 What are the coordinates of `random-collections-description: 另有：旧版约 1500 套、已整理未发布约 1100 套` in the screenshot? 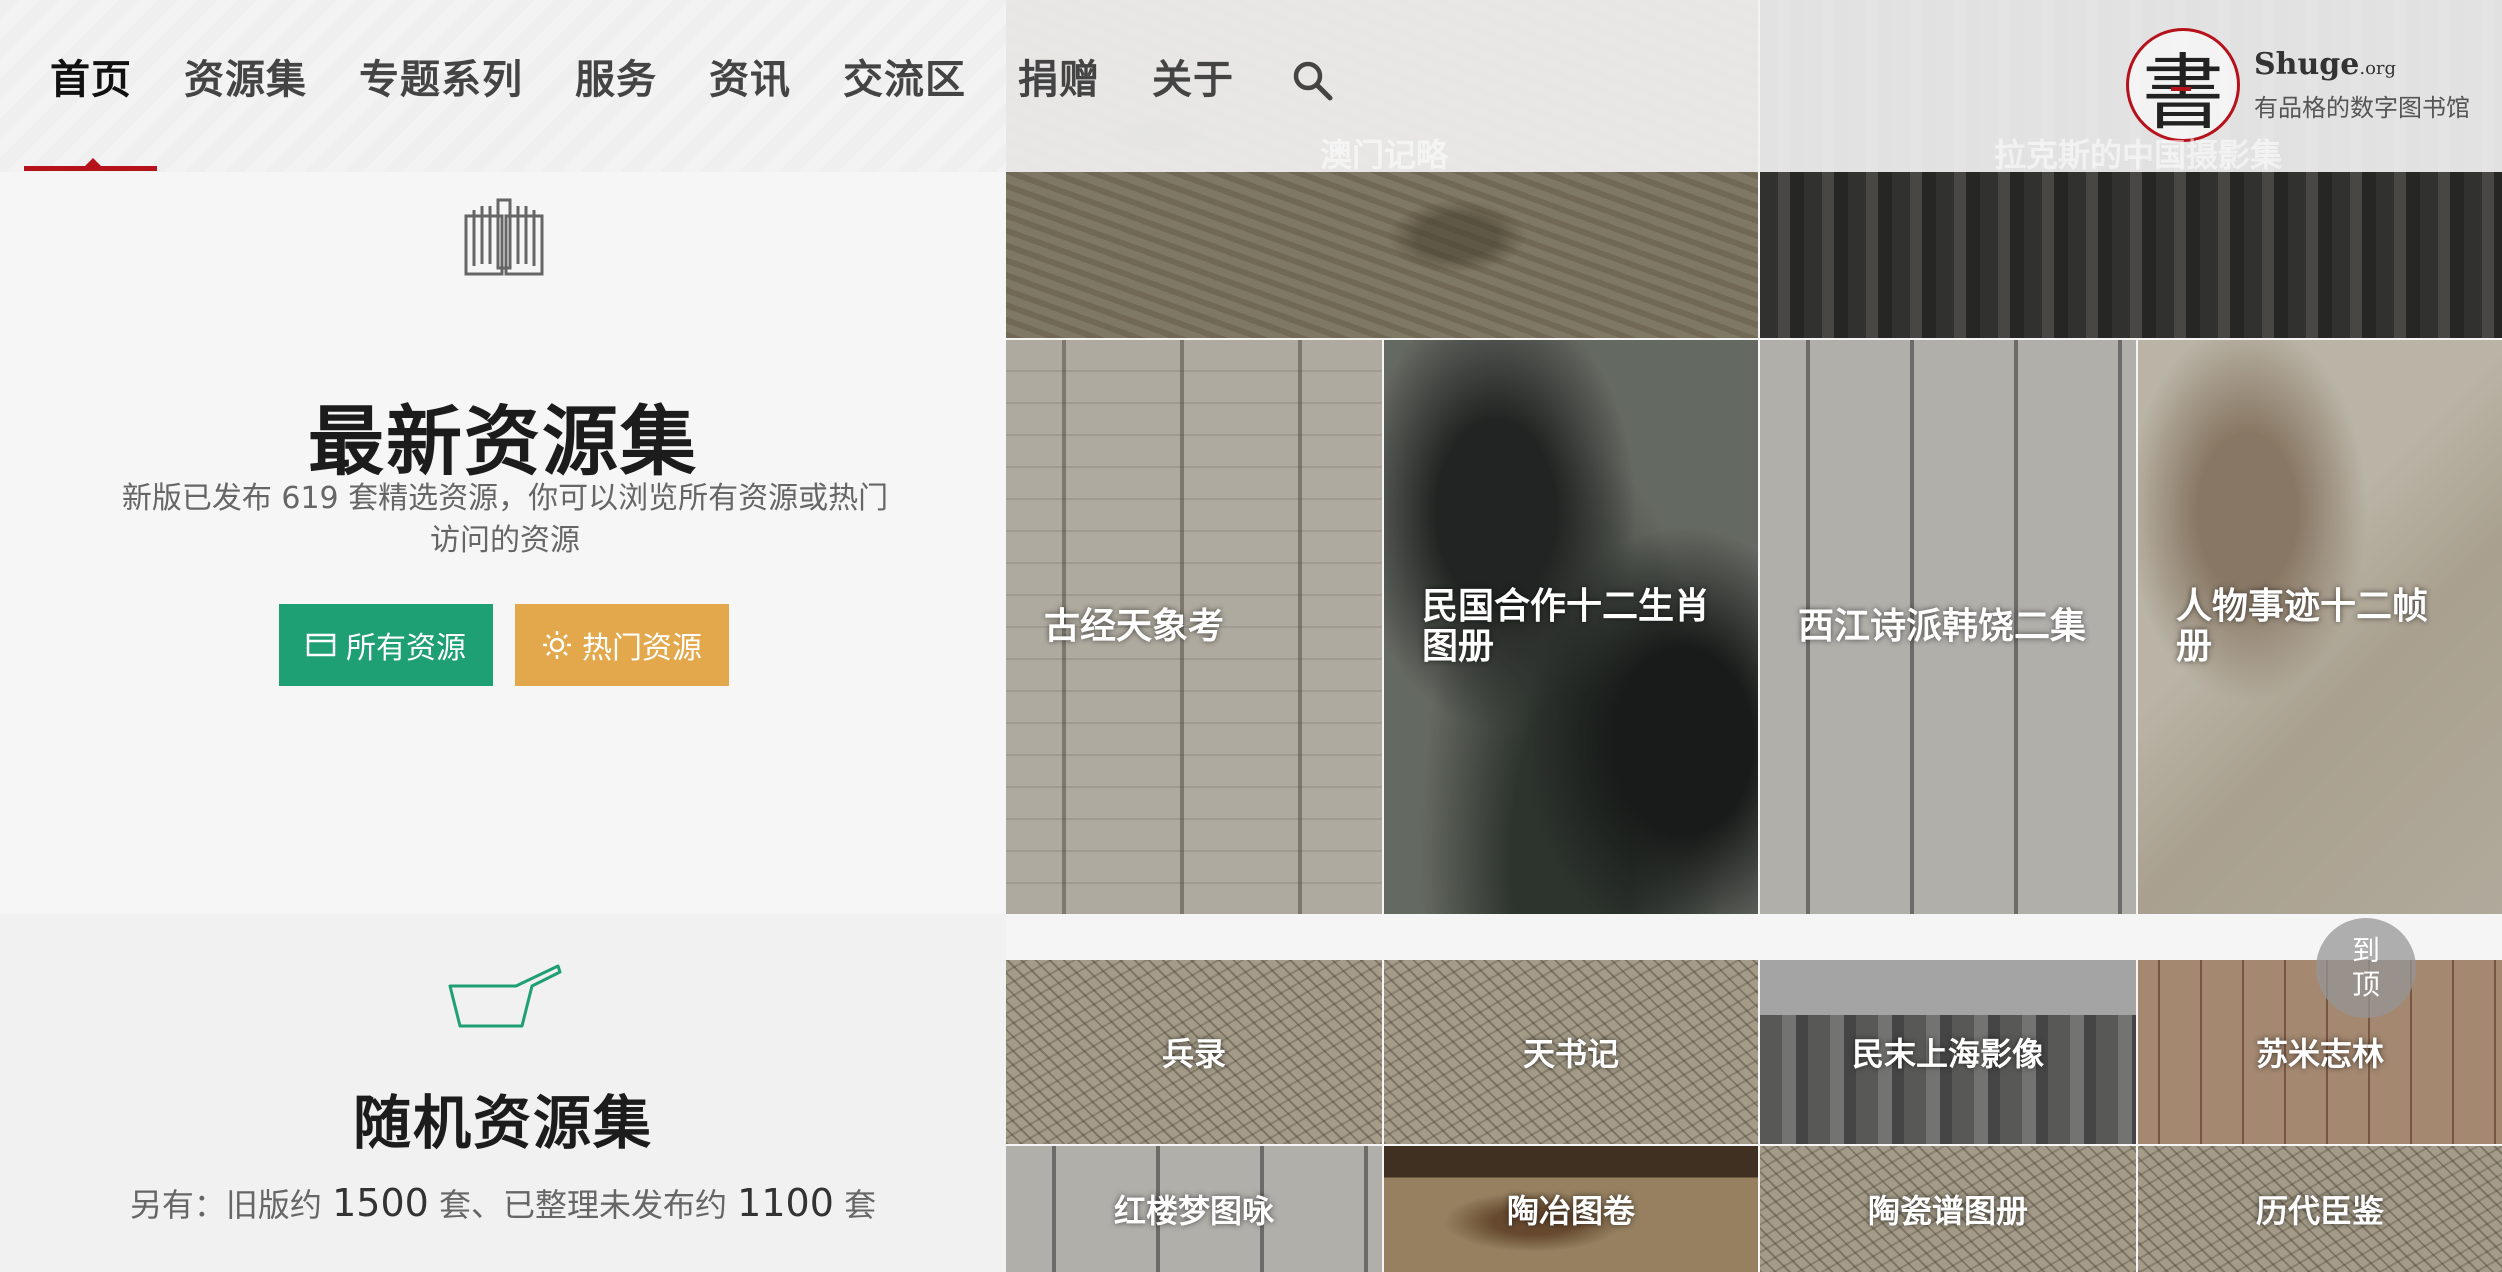 It's located at (503, 1203).